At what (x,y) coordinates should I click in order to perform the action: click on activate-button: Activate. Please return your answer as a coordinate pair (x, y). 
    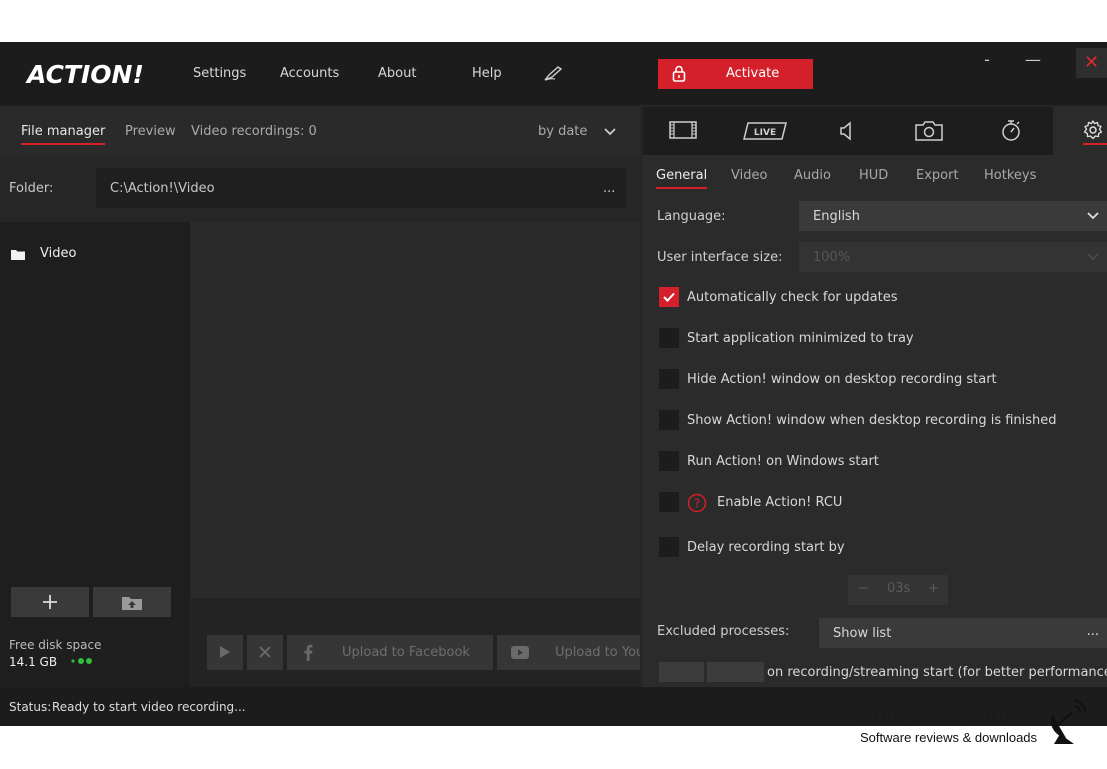
    Looking at the image, I should click on (735, 74).